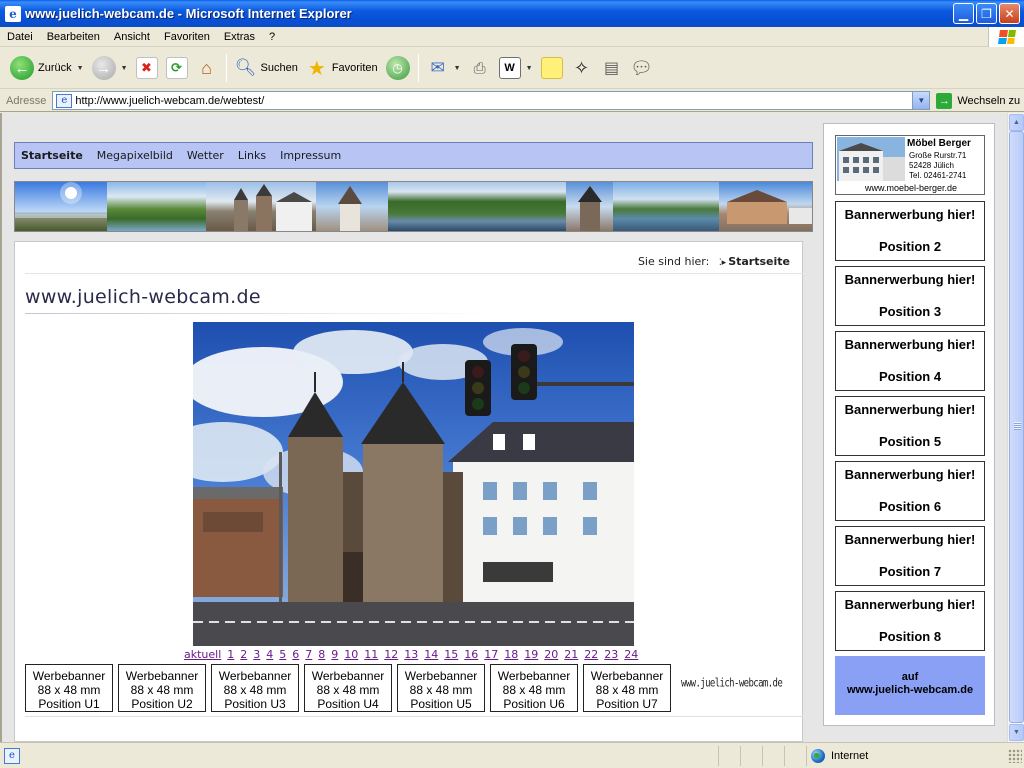  I want to click on research-button: ▤, so click(612, 68).